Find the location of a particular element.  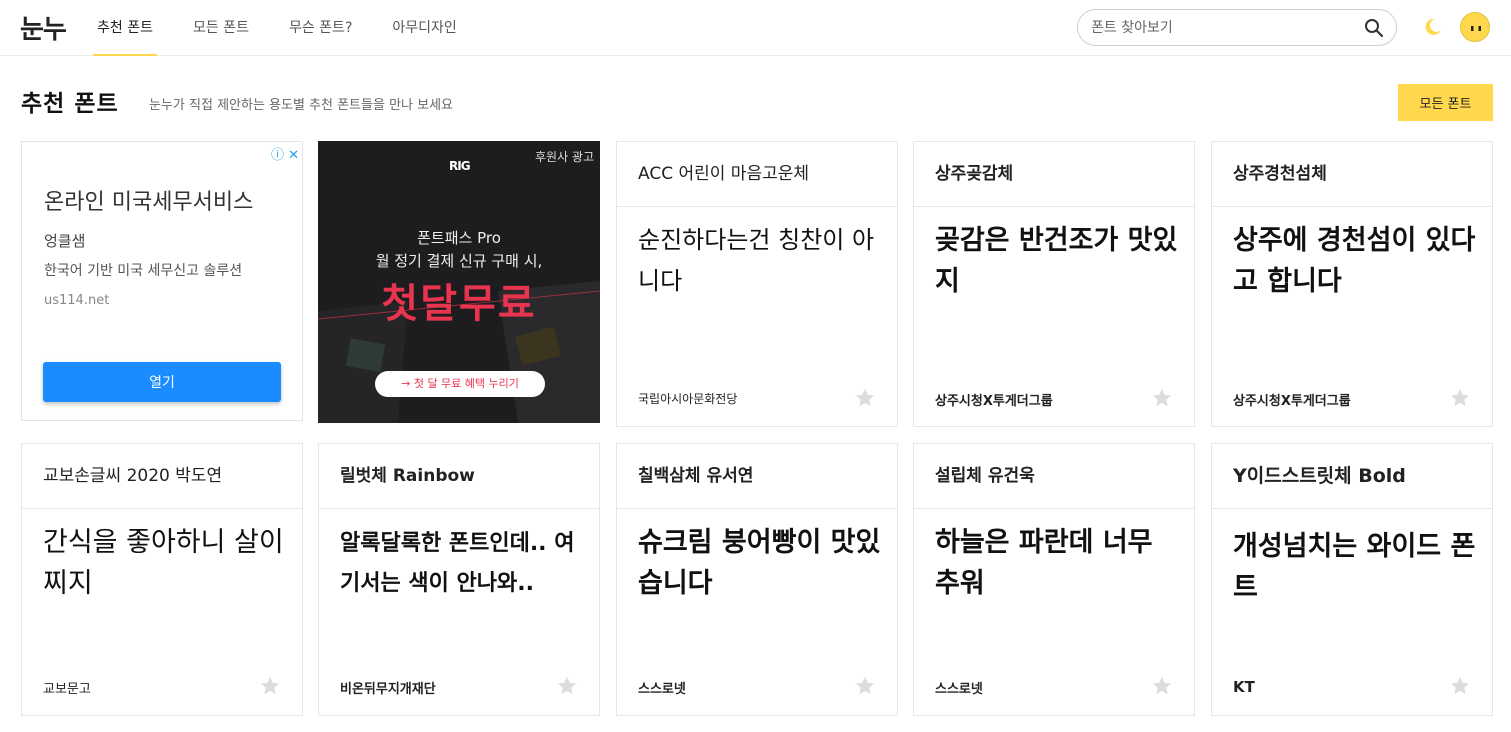

font-name: 칠백삼체 유서연 is located at coordinates (695, 476).